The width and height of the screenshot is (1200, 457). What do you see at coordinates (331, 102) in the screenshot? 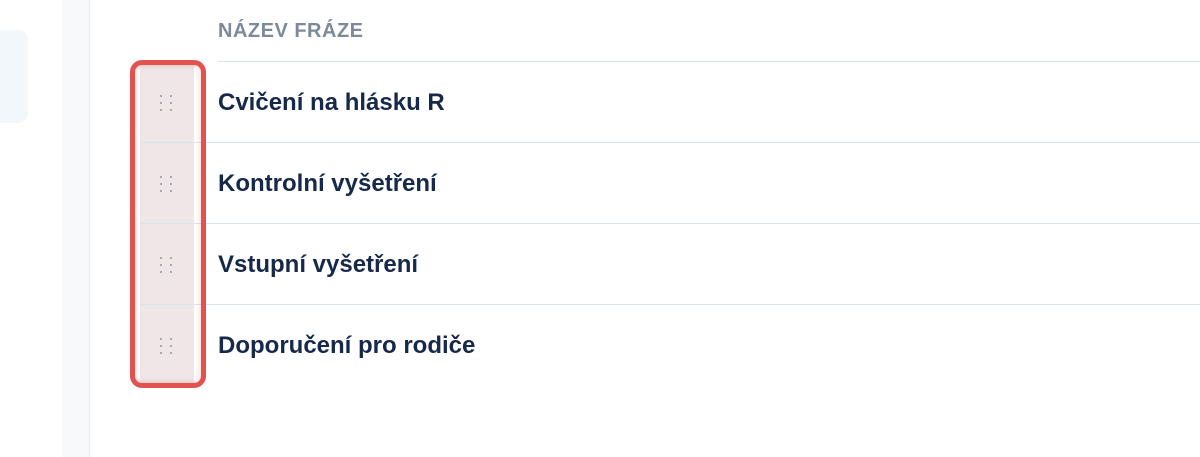
I see `phrase-name: Cvičení na hlásku R` at bounding box center [331, 102].